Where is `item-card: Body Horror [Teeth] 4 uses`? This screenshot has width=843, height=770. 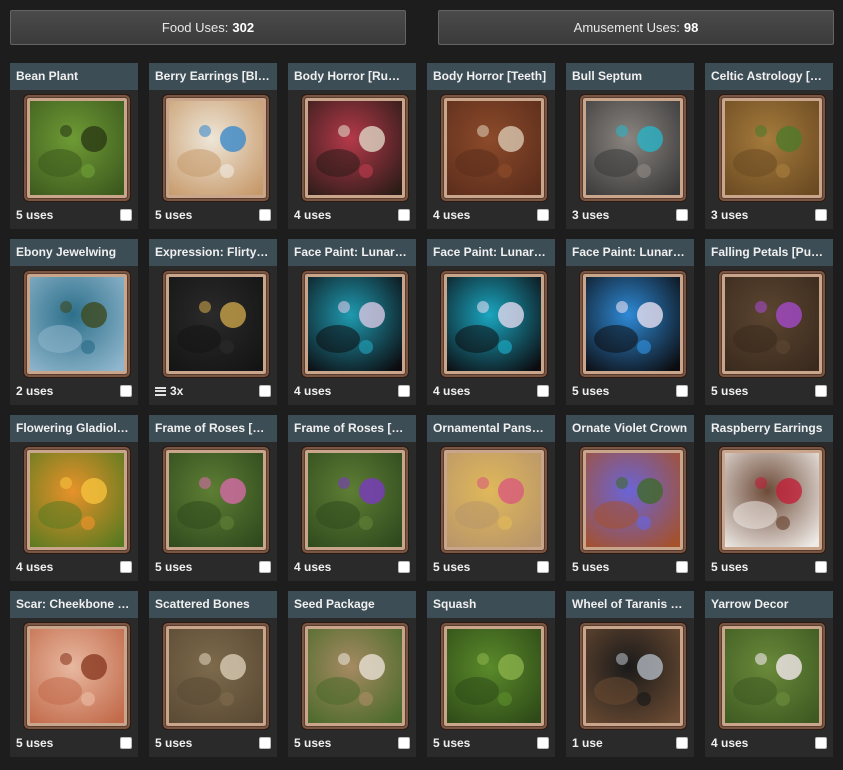
item-card: Body Horror [Teeth] 4 uses is located at coordinates (491, 146).